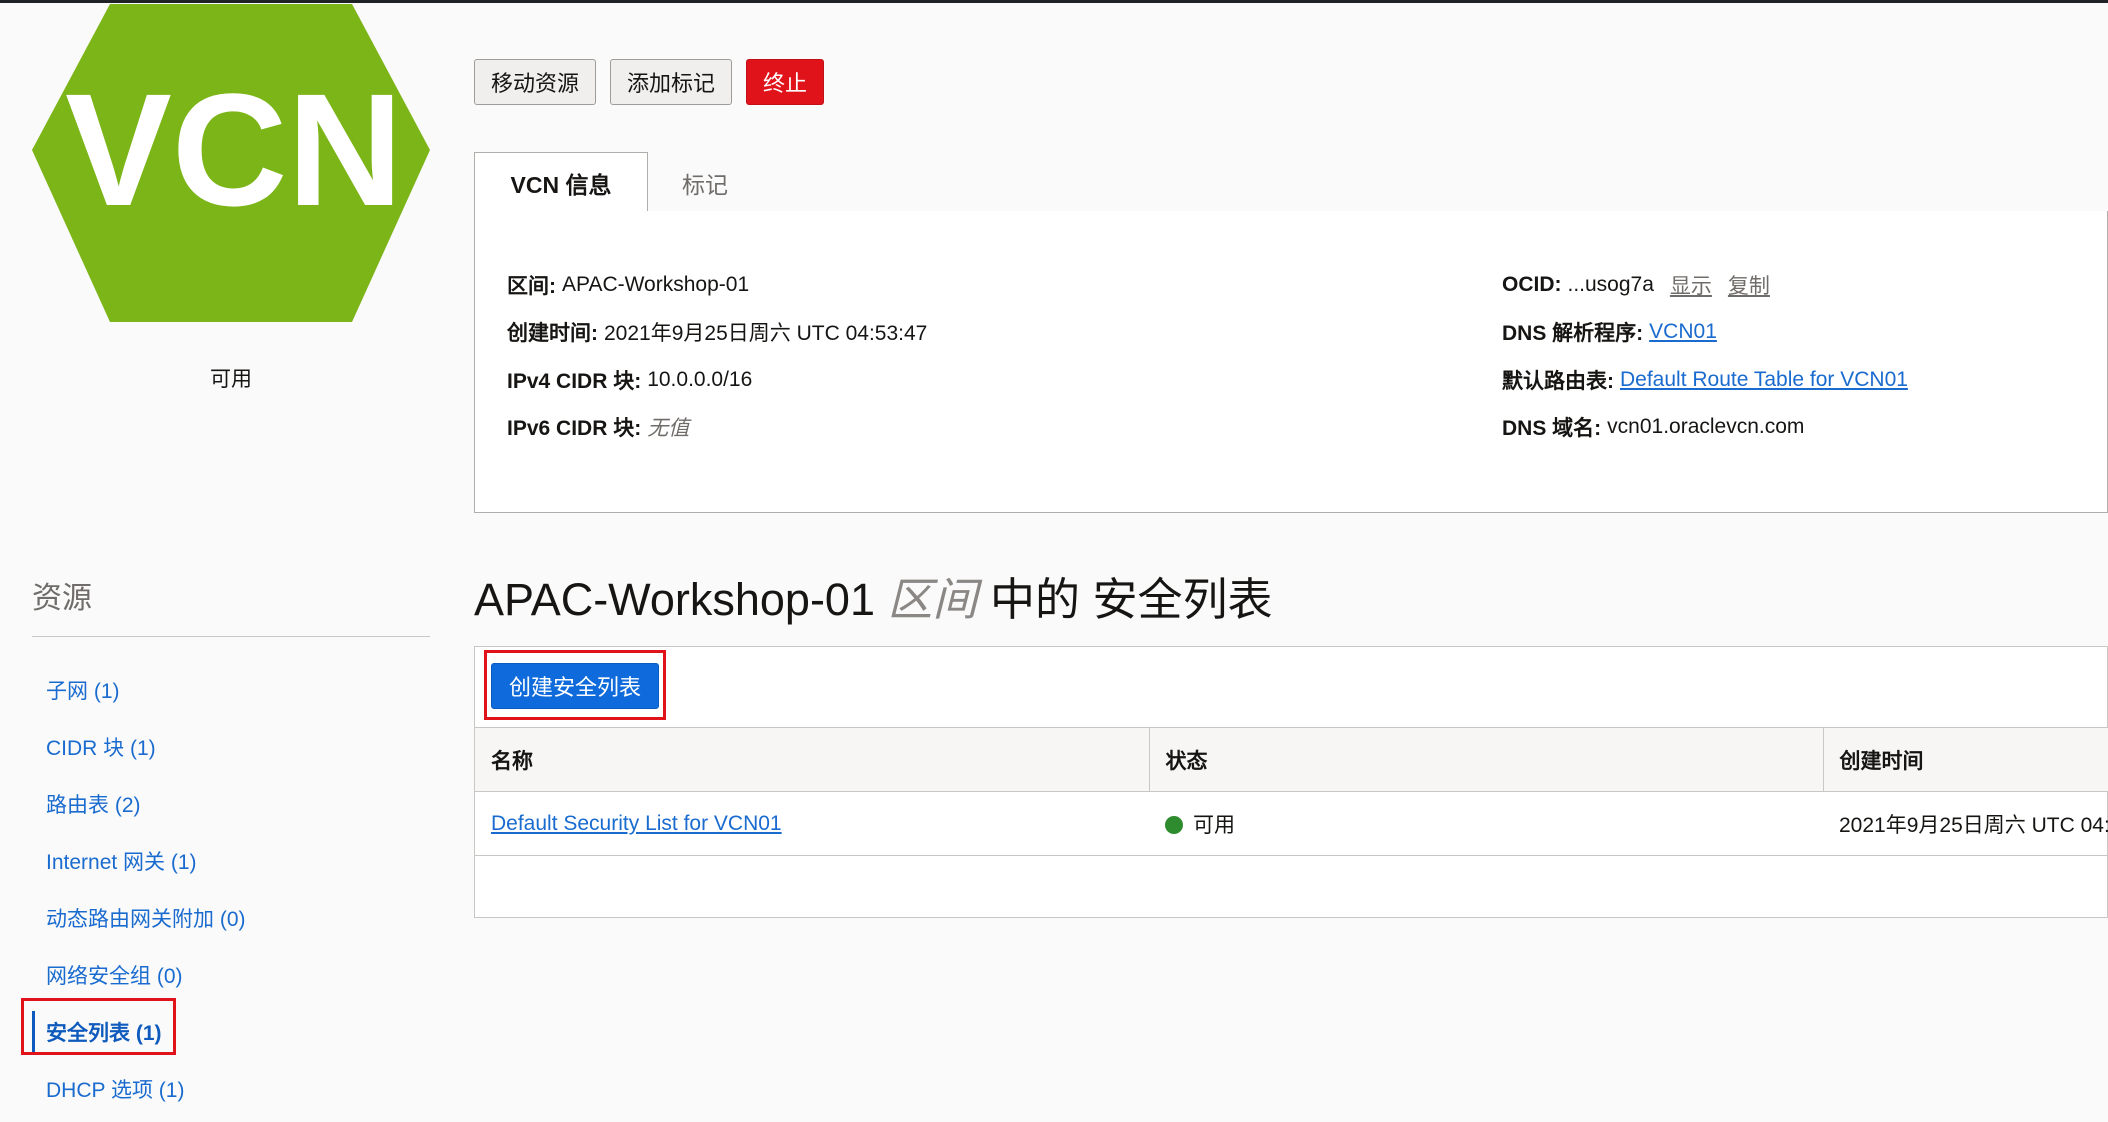 This screenshot has width=2108, height=1122. What do you see at coordinates (574, 381) in the screenshot?
I see `ipv4-label: IPv4 CIDR 块:` at bounding box center [574, 381].